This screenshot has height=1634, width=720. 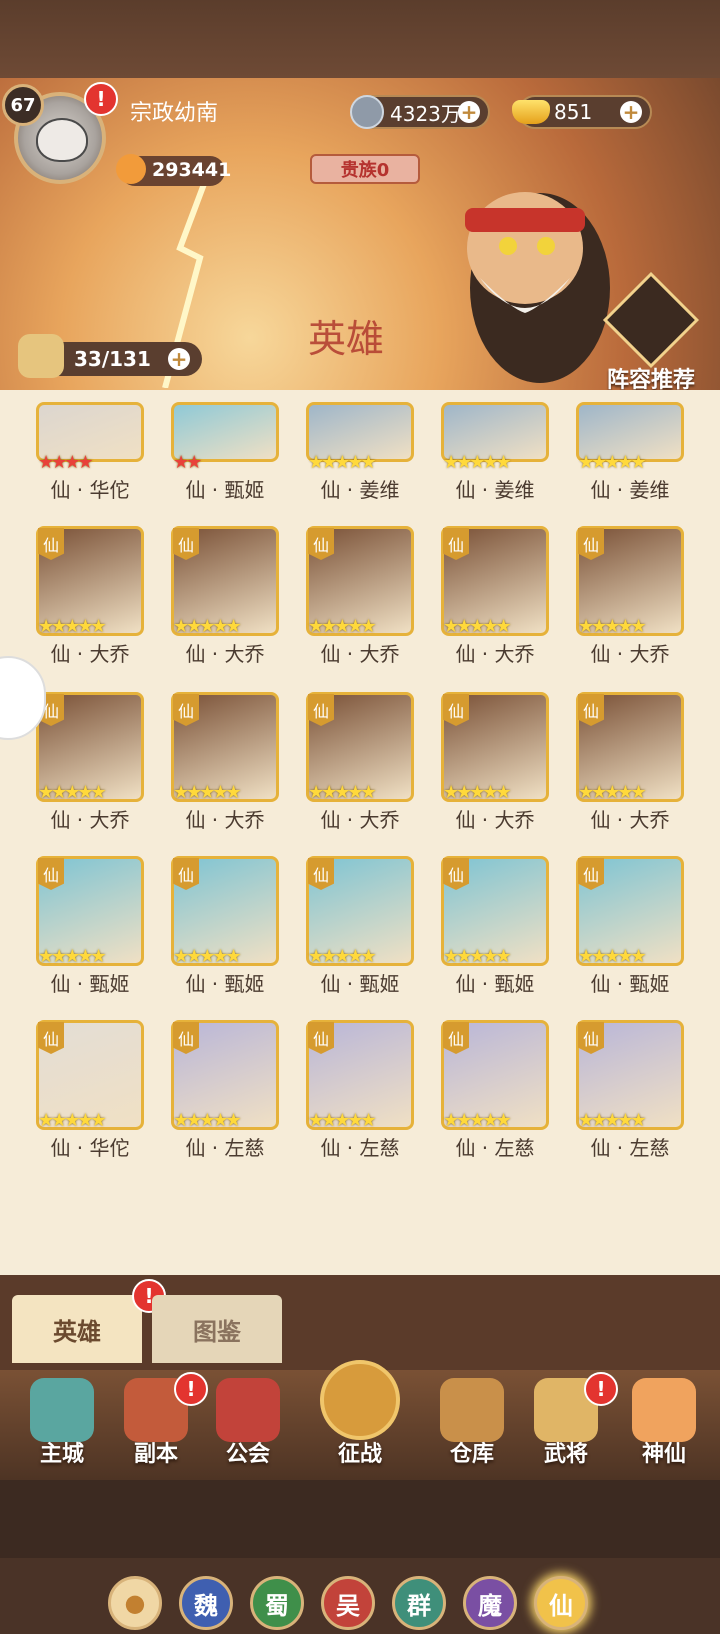 What do you see at coordinates (360, 1400) in the screenshot?
I see `battle-icon` at bounding box center [360, 1400].